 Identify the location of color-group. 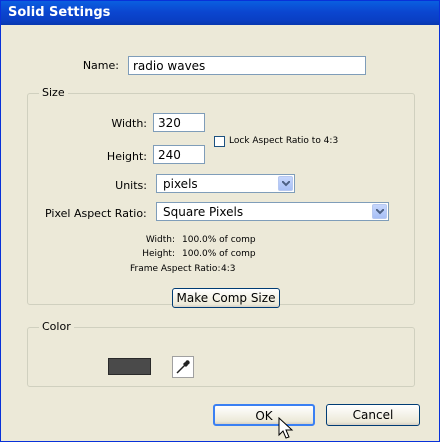
(221, 357).